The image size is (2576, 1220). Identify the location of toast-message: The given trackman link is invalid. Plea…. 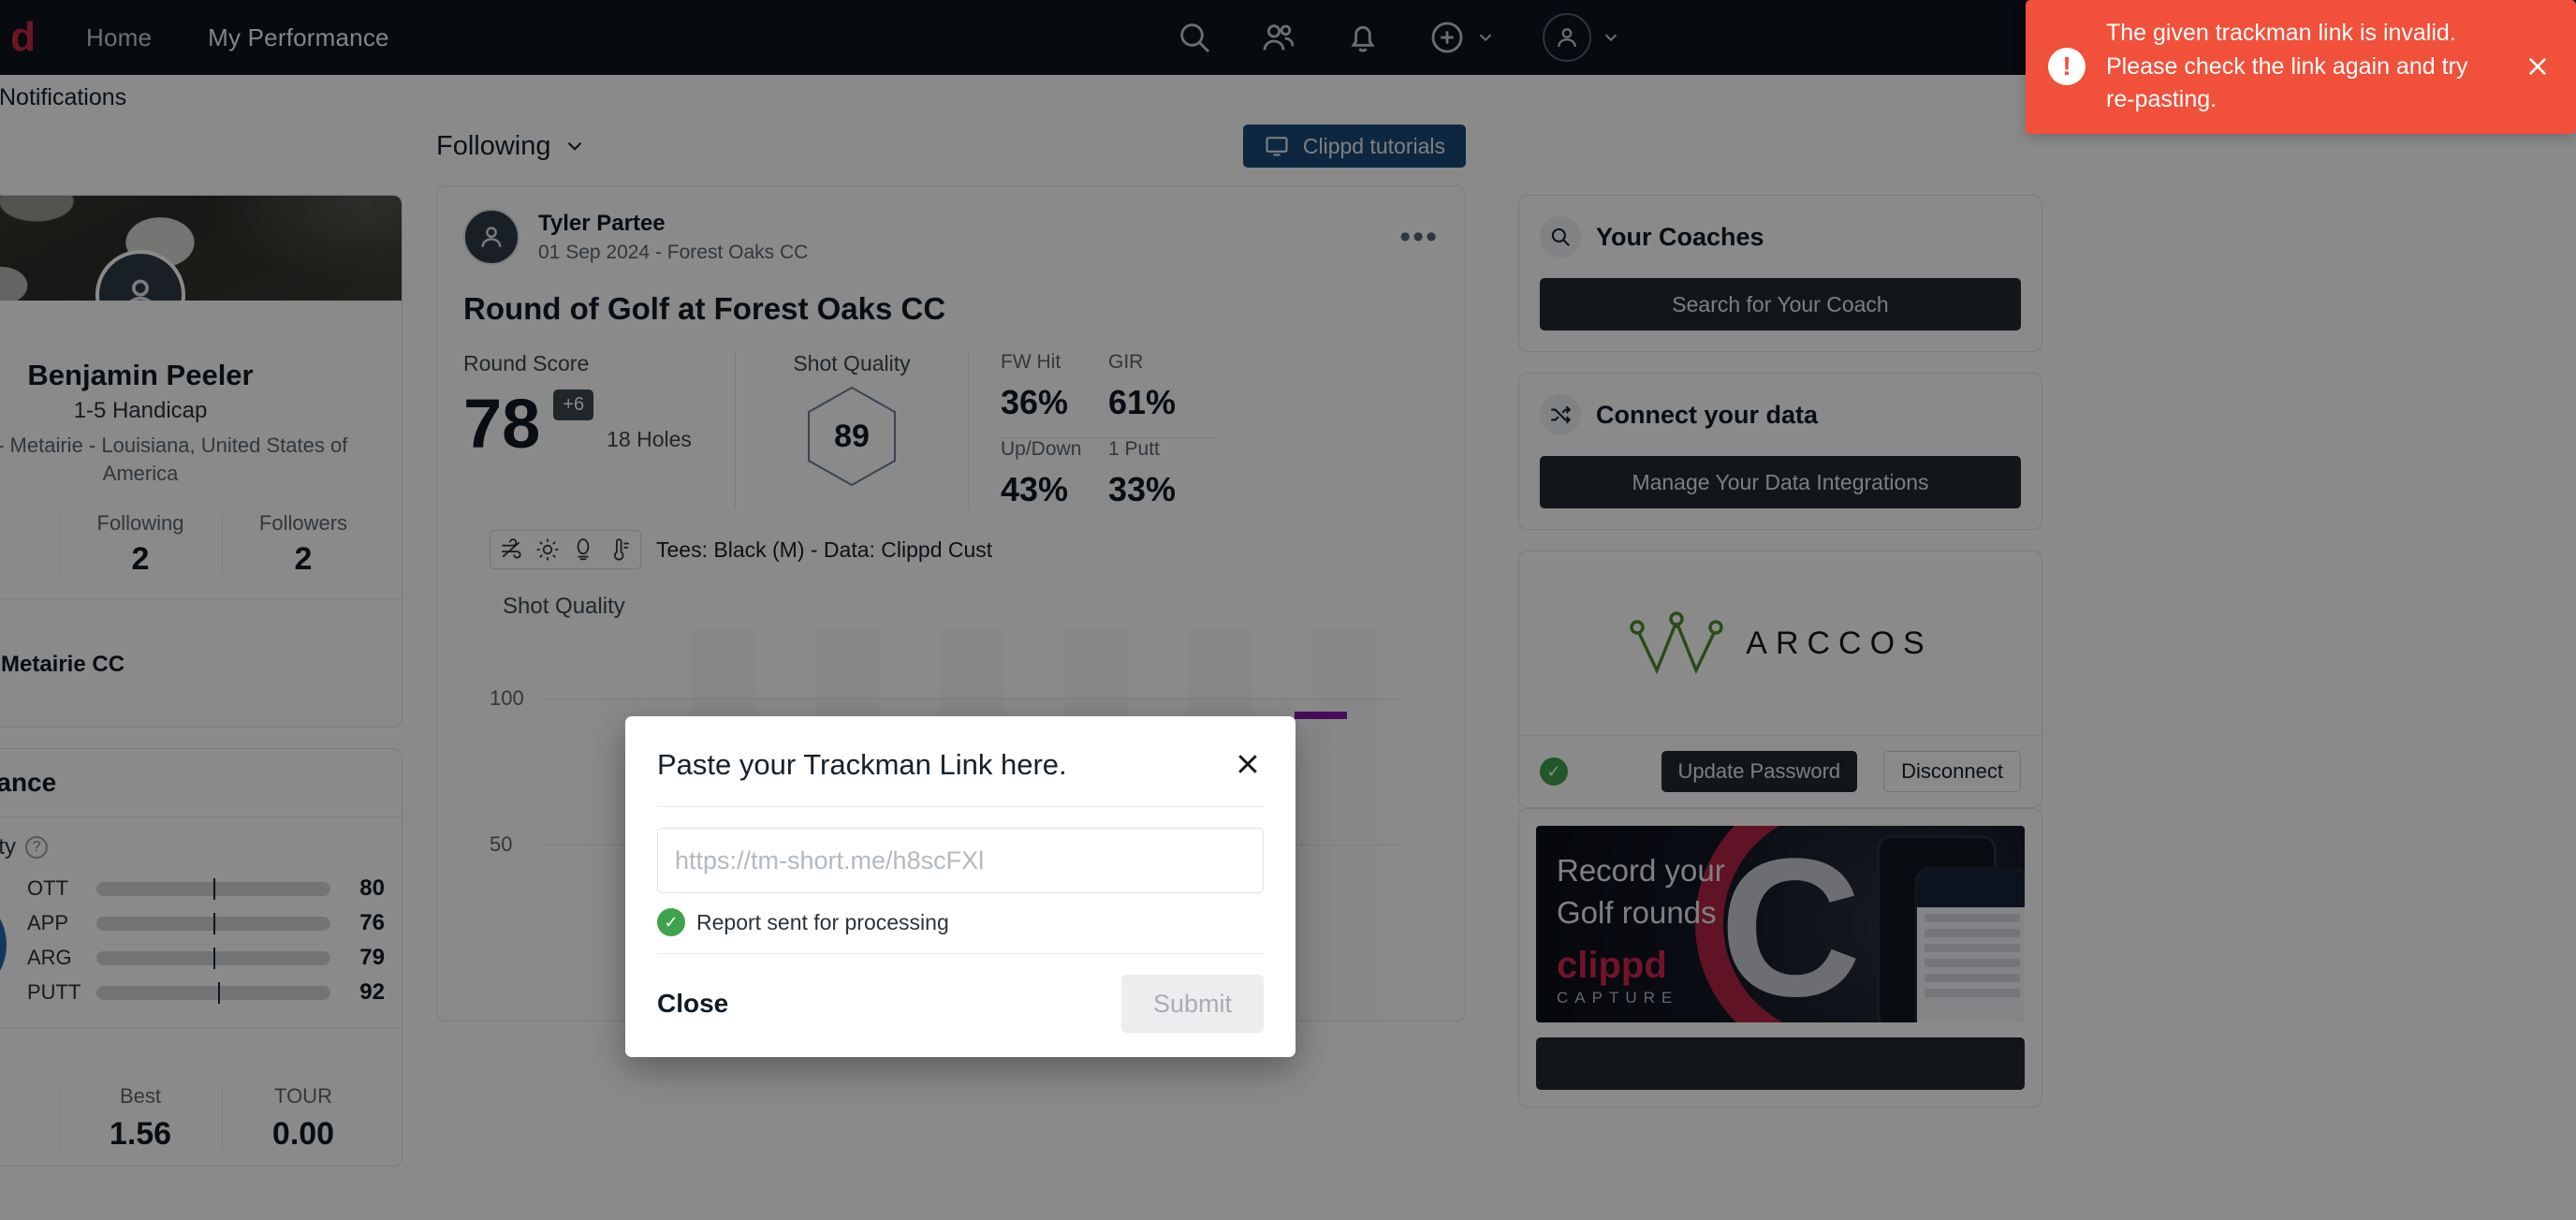
(2287, 66).